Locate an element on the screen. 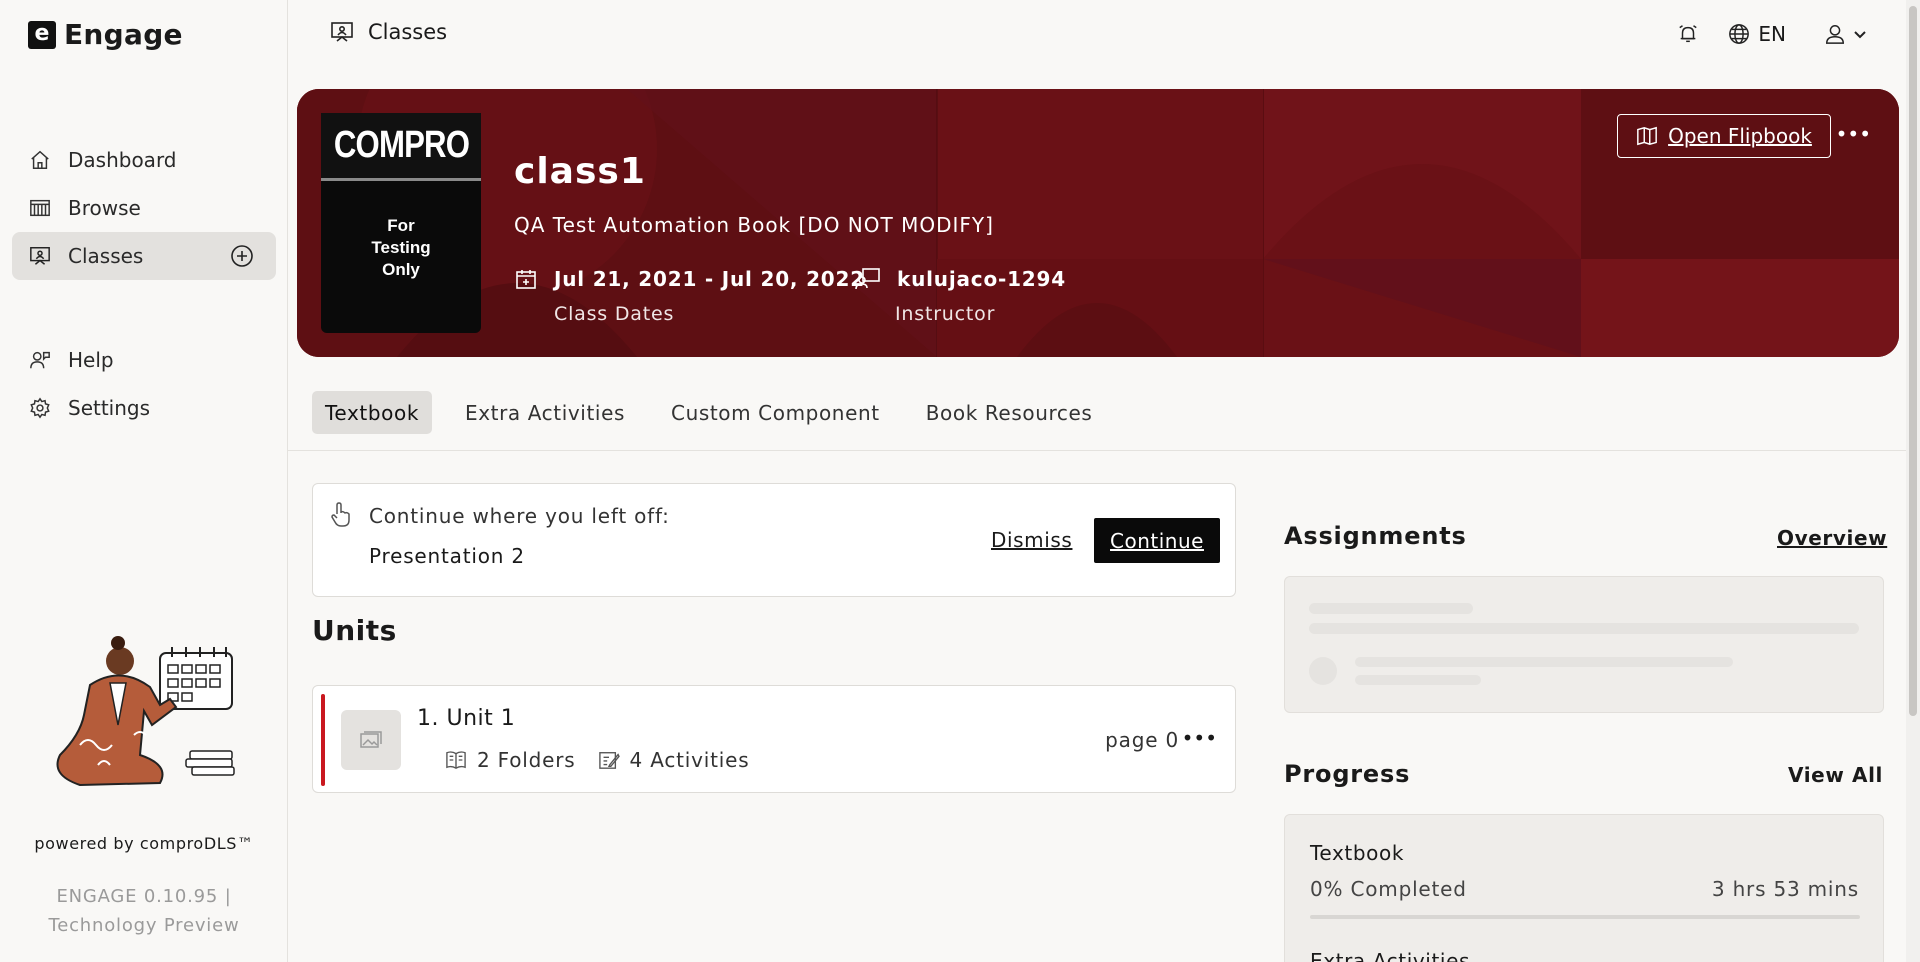 This screenshot has height=962, width=1920. unit-folders: 2 Folders is located at coordinates (510, 760).